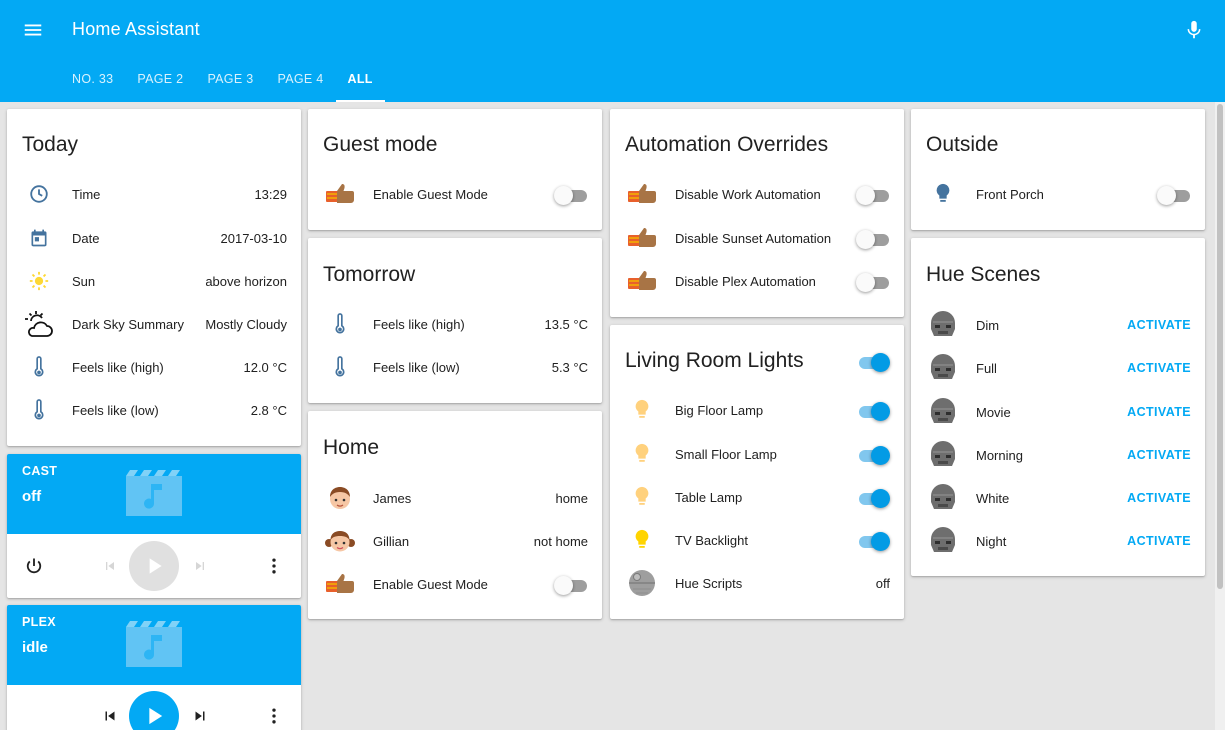 The width and height of the screenshot is (1225, 730). I want to click on entity-state: home, so click(571, 498).